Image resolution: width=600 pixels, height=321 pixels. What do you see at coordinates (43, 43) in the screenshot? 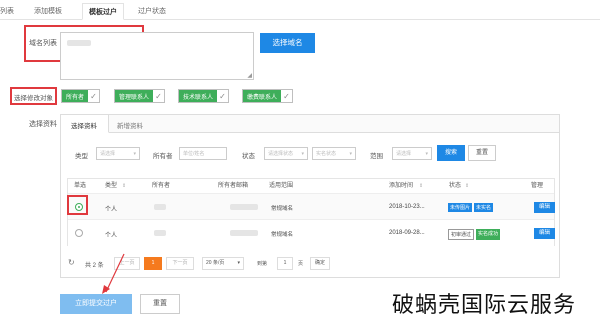
I see `domain-list-label: 域名列表` at bounding box center [43, 43].